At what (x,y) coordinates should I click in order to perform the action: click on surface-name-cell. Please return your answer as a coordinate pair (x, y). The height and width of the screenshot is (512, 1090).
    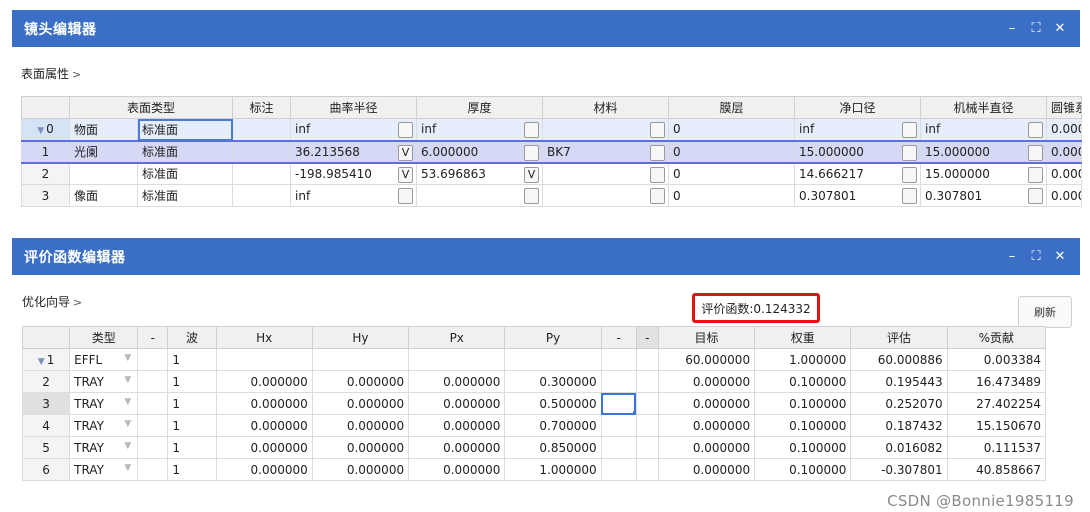
    Looking at the image, I should click on (103, 173).